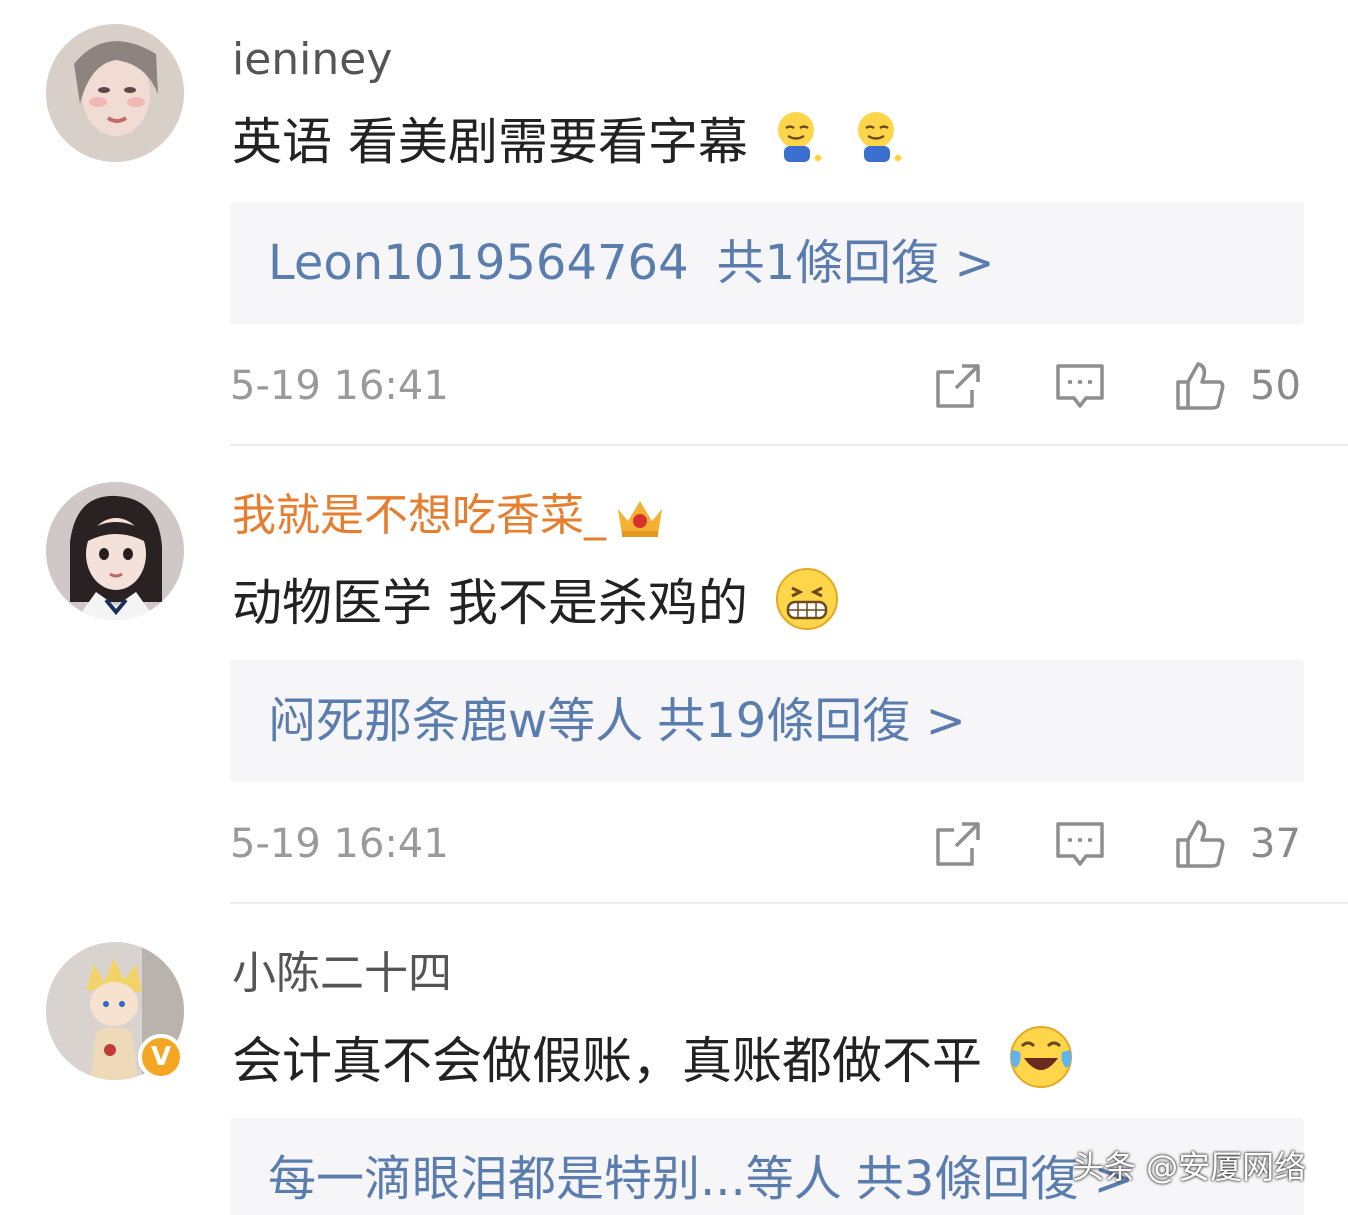 Image resolution: width=1348 pixels, height=1215 pixels. What do you see at coordinates (342, 974) in the screenshot?
I see `username: 小陈二十四` at bounding box center [342, 974].